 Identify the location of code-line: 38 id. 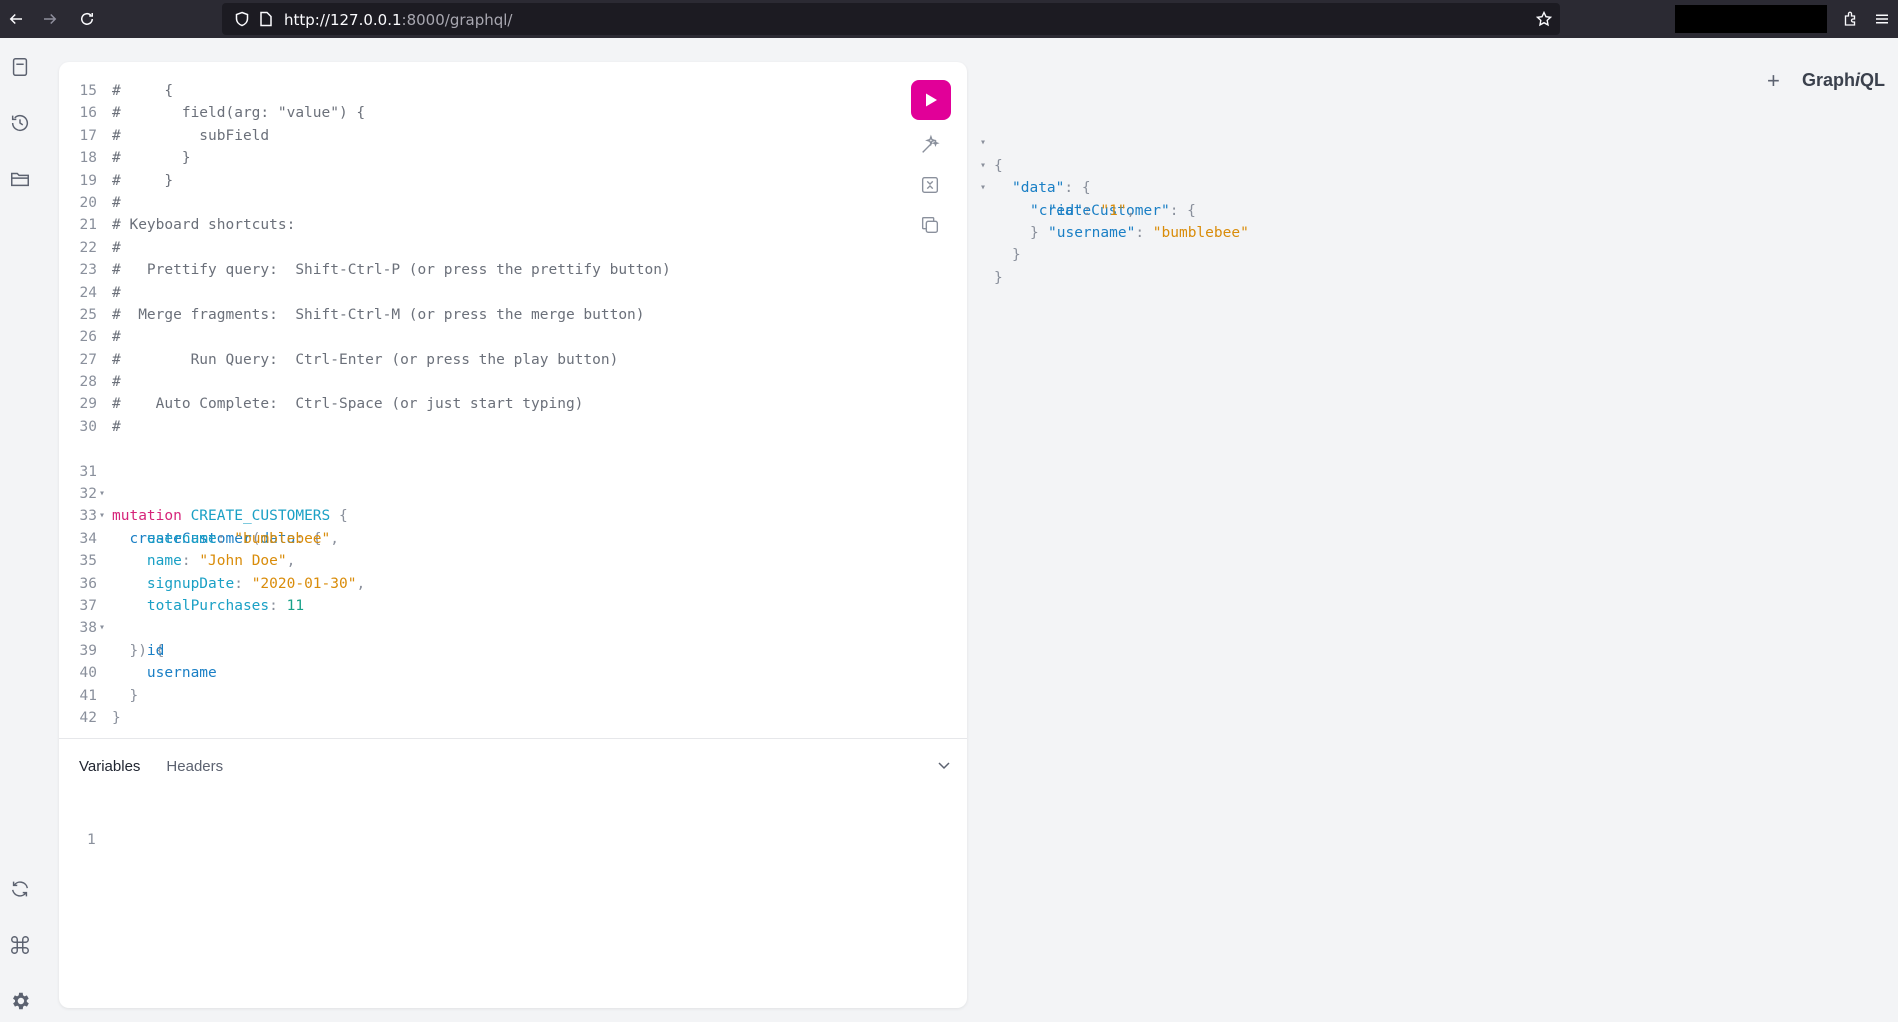
(112, 626).